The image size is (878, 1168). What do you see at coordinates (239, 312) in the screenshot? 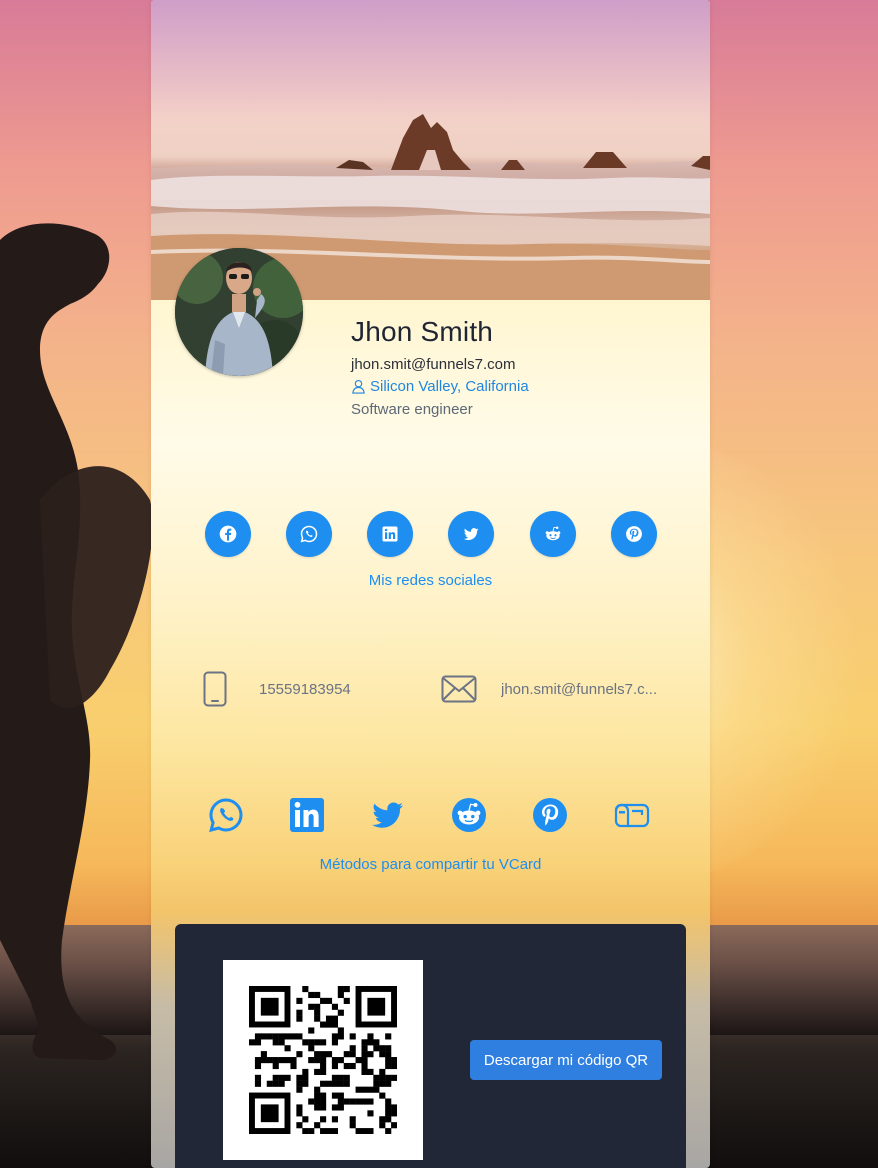
I see `profile-avatar` at bounding box center [239, 312].